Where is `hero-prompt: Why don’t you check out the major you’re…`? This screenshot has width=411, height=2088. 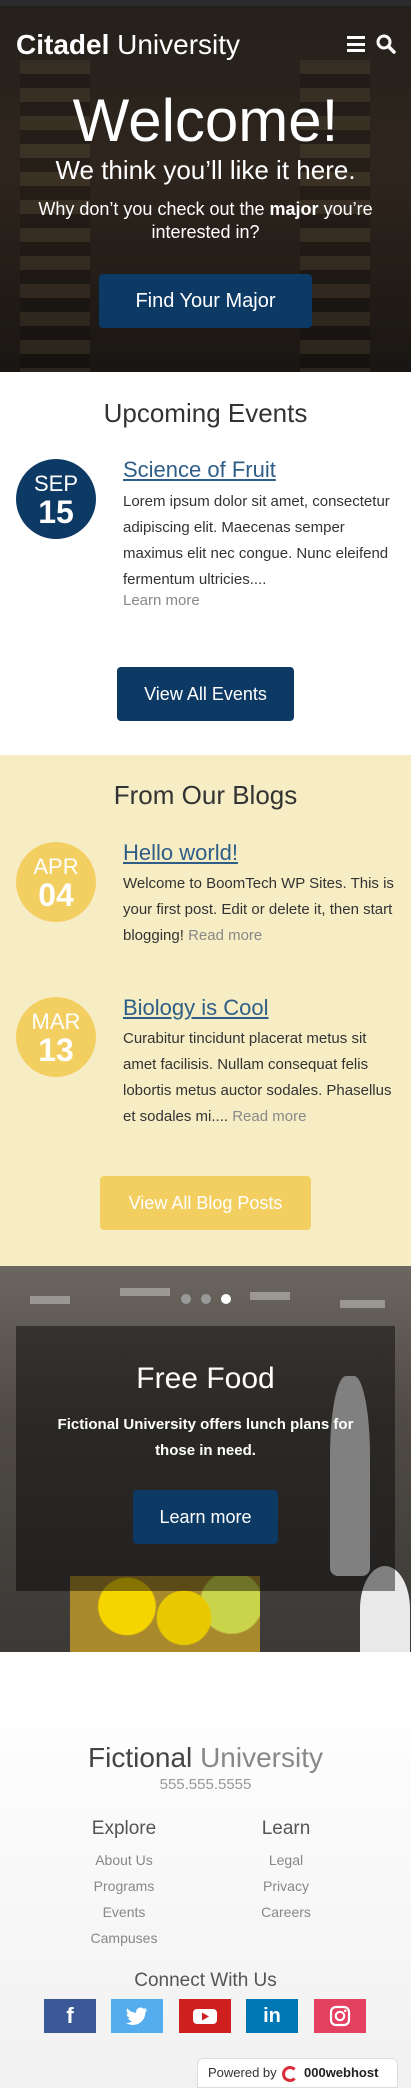 hero-prompt: Why don’t you check out the major you’re… is located at coordinates (205, 221).